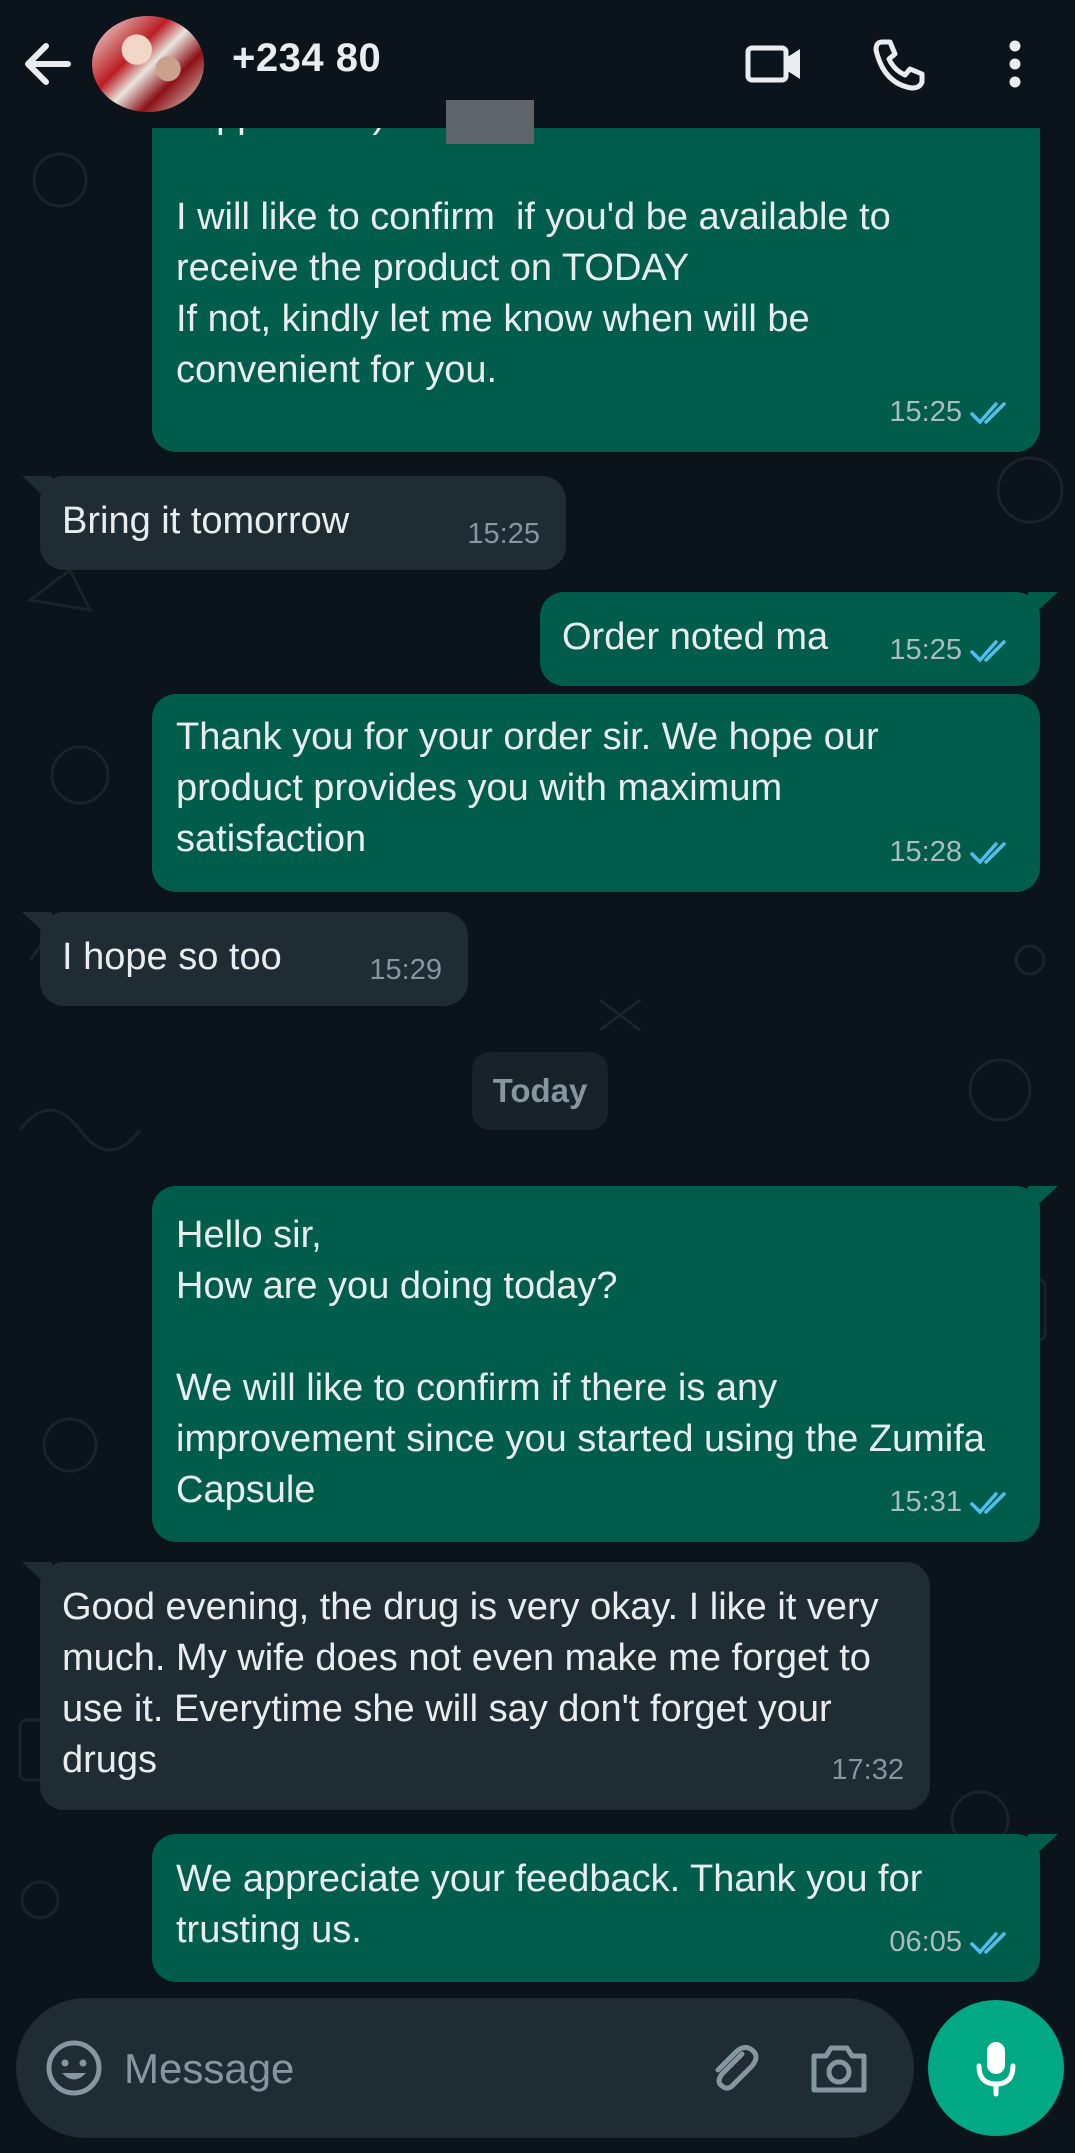  I want to click on date-separator: Today, so click(540, 1091).